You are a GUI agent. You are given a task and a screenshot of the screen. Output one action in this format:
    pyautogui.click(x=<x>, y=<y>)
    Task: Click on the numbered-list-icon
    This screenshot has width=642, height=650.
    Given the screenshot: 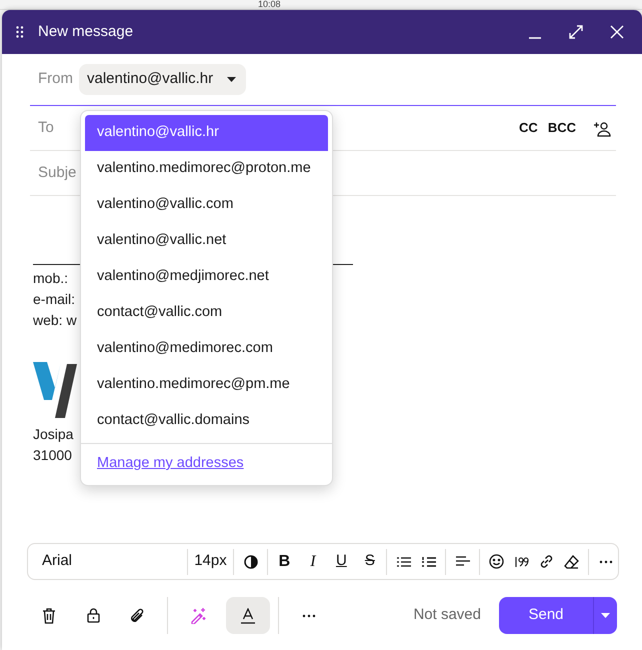 What is the action you would take?
    pyautogui.click(x=429, y=562)
    